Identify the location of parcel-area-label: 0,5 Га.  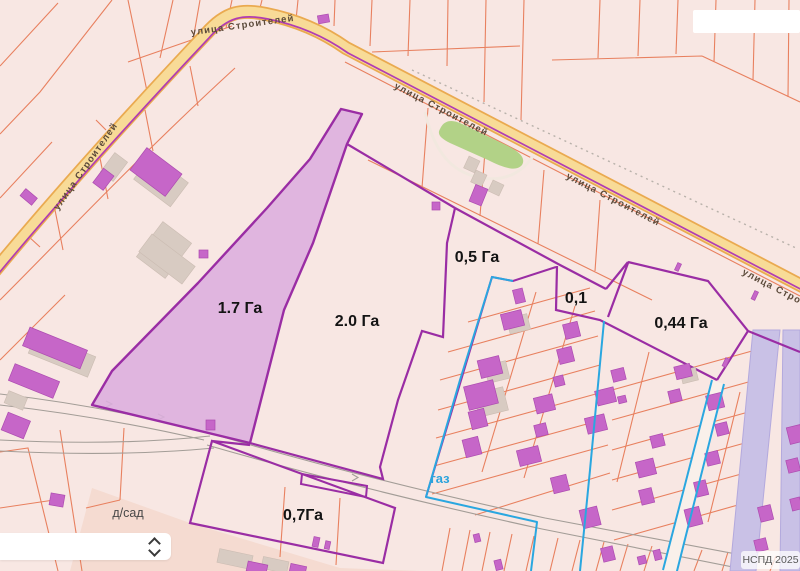
(477, 257).